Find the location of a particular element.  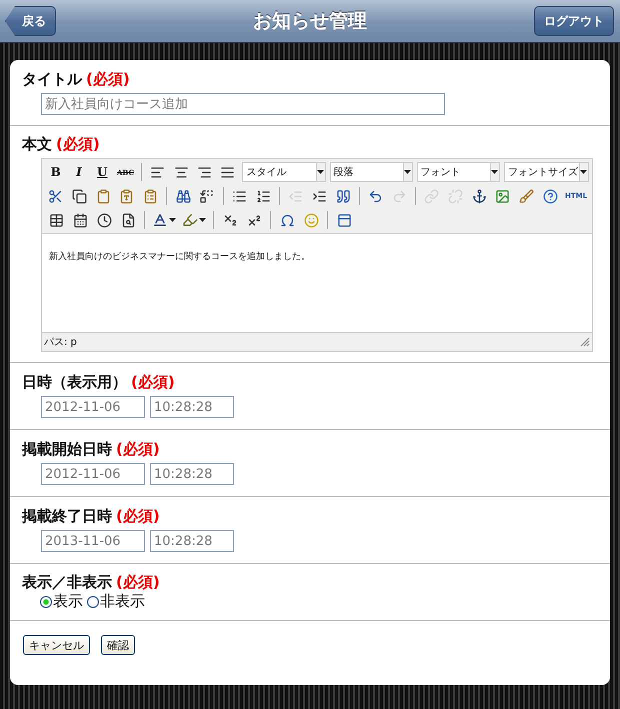

binoculars-icon is located at coordinates (183, 196).